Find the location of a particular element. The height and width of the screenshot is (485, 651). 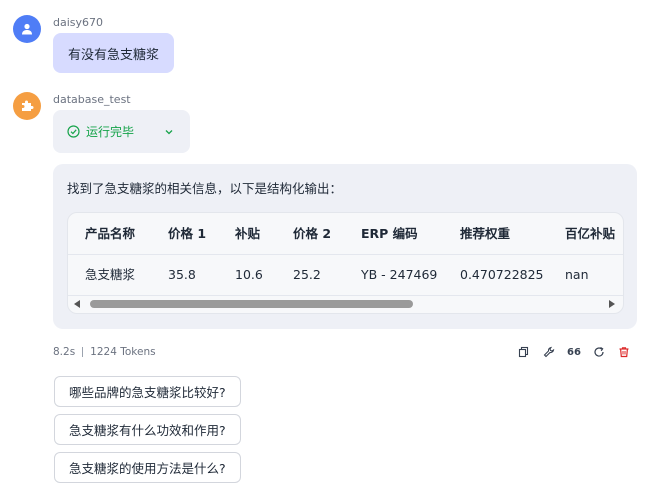

table-header-row: 产品名称 价格 1 补贴 价格 2 ERP 编码 推荐权重 百亿补贴 is located at coordinates (345, 234).